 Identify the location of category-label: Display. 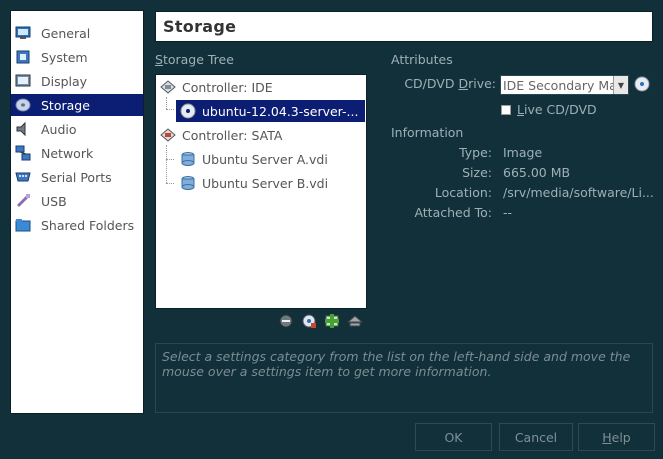
(64, 81).